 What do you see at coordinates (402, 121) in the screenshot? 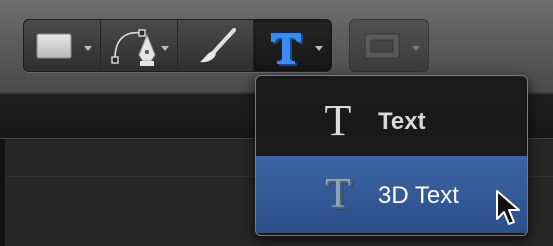
I see `menu-item-label: Text` at bounding box center [402, 121].